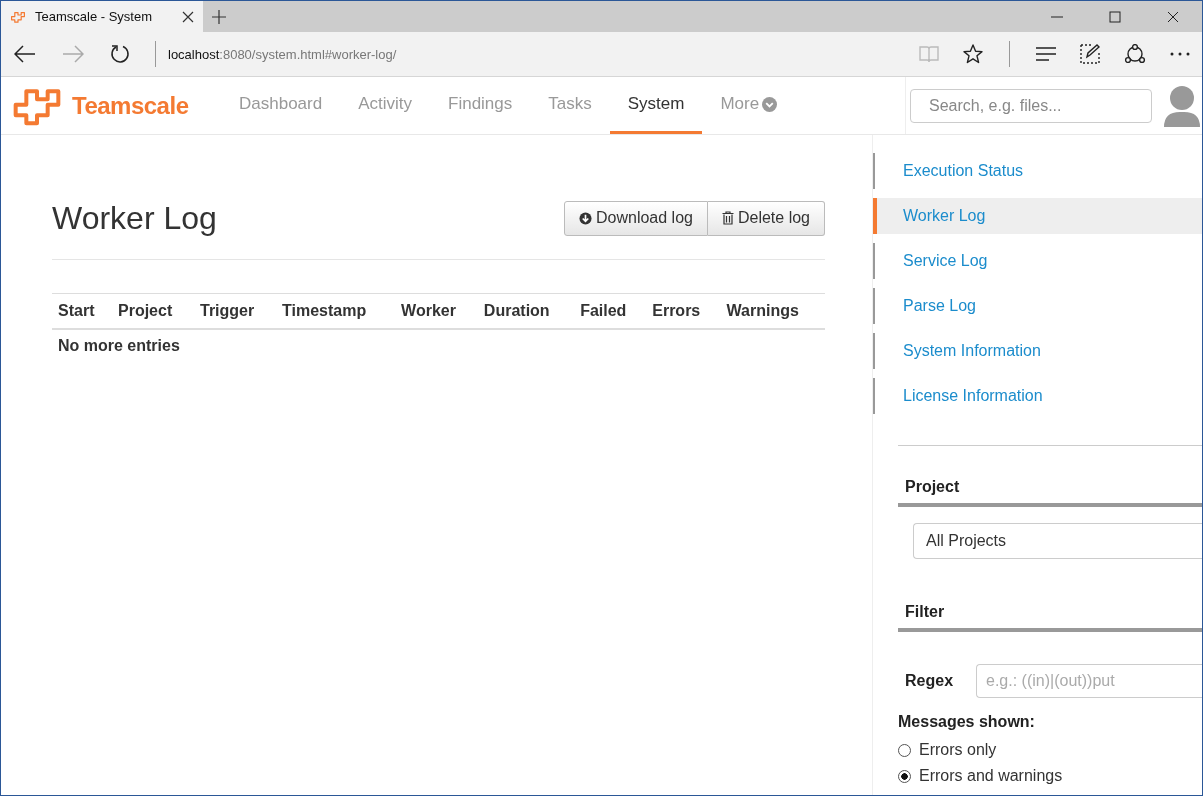  What do you see at coordinates (929, 54) in the screenshot?
I see `book-icon` at bounding box center [929, 54].